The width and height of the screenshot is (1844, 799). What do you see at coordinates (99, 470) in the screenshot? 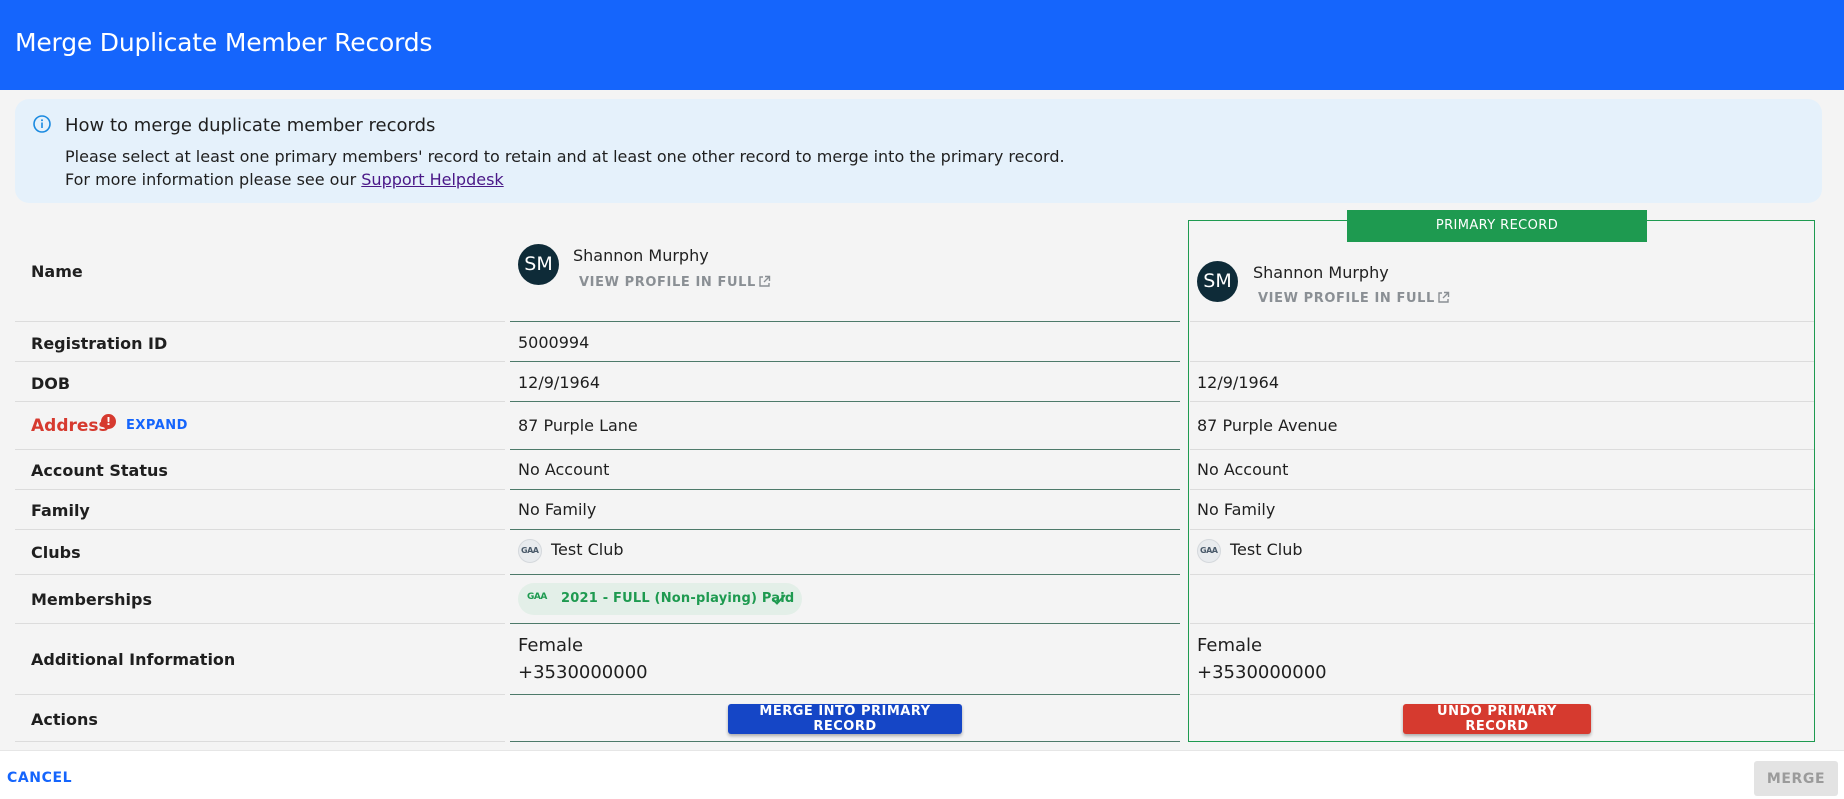
I see `label-account-status: Account Status` at bounding box center [99, 470].